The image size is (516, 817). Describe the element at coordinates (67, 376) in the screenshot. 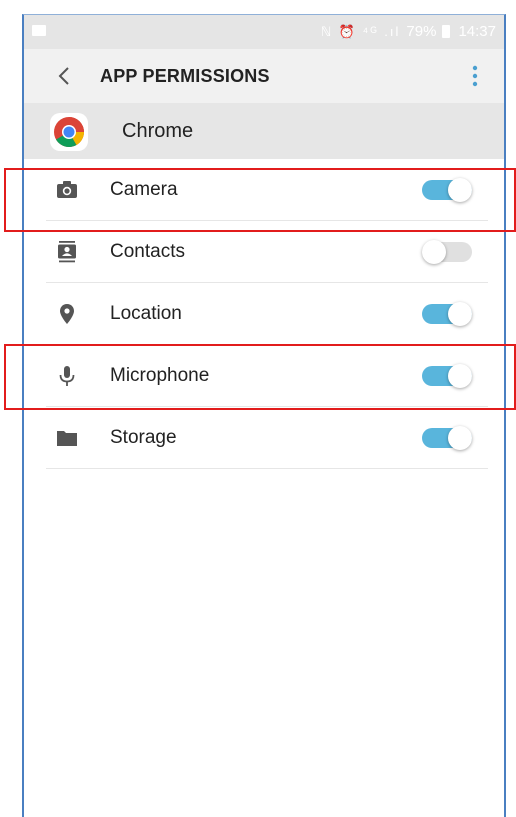

I see `microphone-icon` at that location.